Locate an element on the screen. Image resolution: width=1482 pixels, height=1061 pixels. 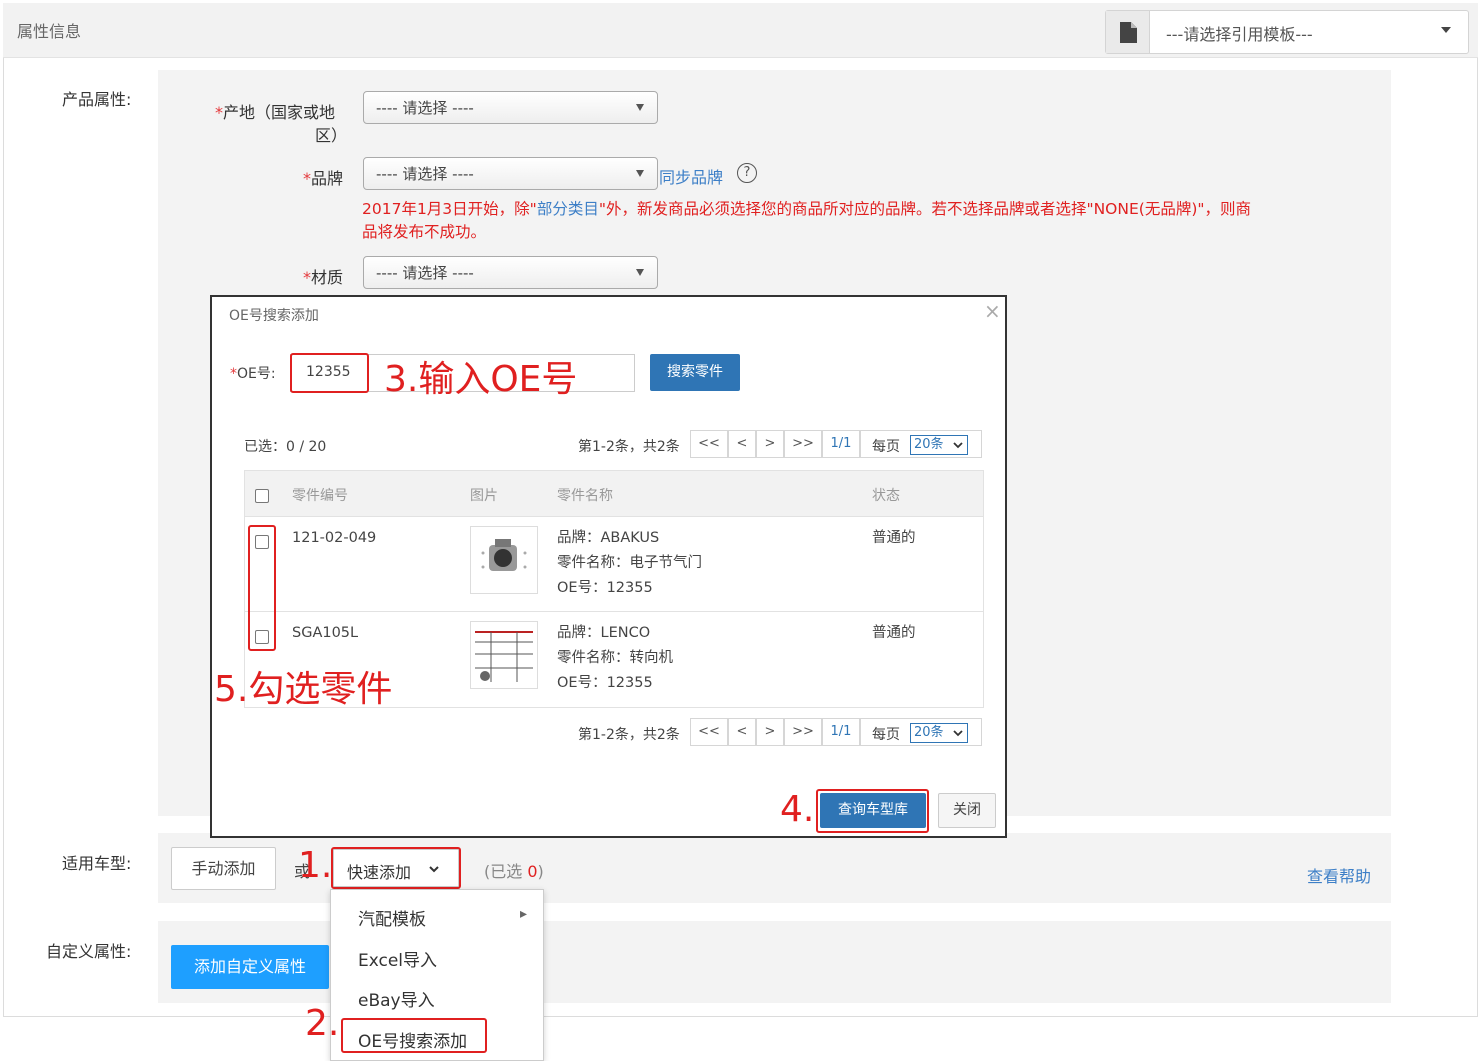
partial-category-link: 部分类目 is located at coordinates (568, 209).